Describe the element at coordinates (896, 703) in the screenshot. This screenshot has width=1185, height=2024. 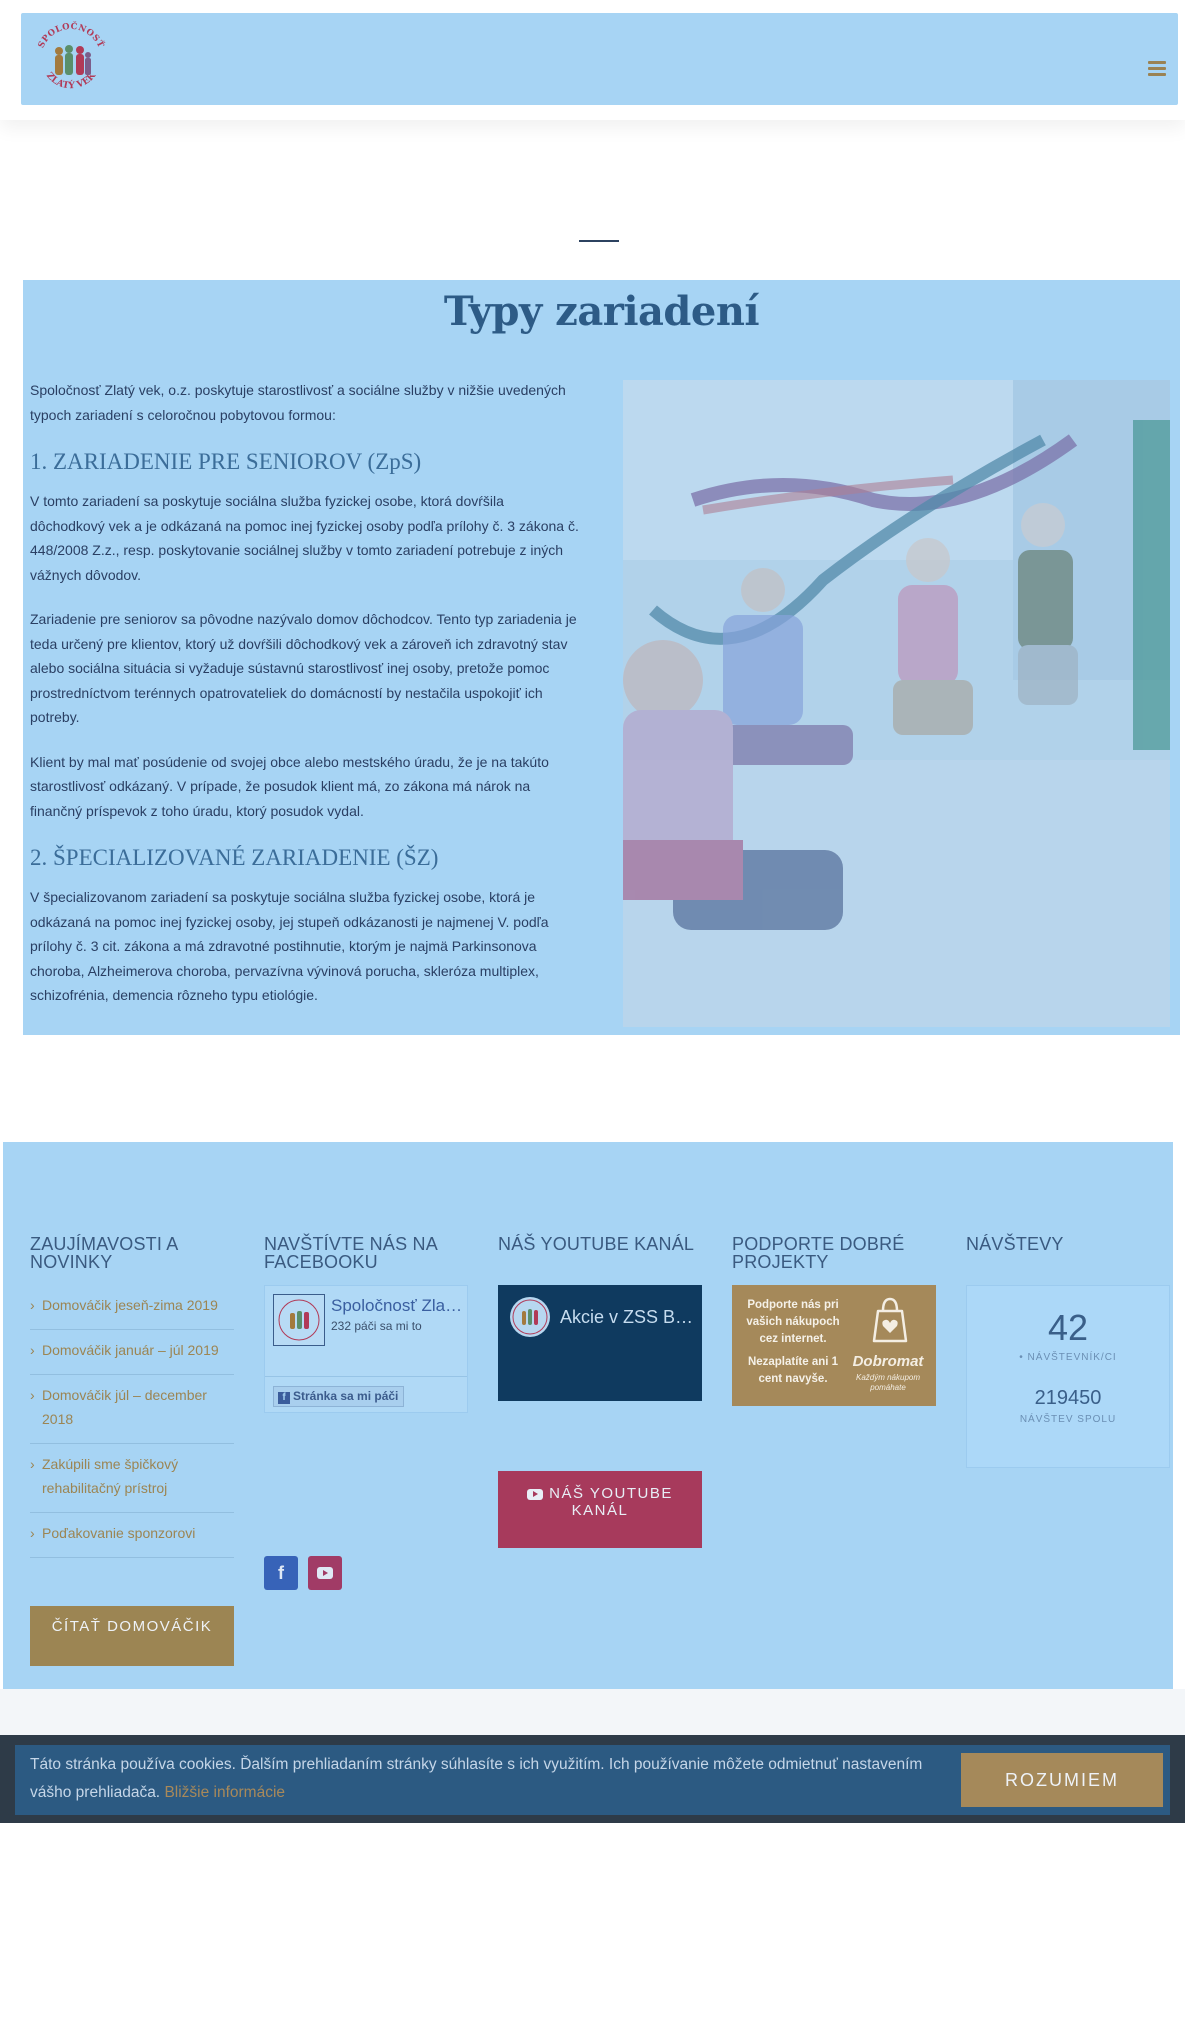
I see `seniors-exercise-photo` at that location.